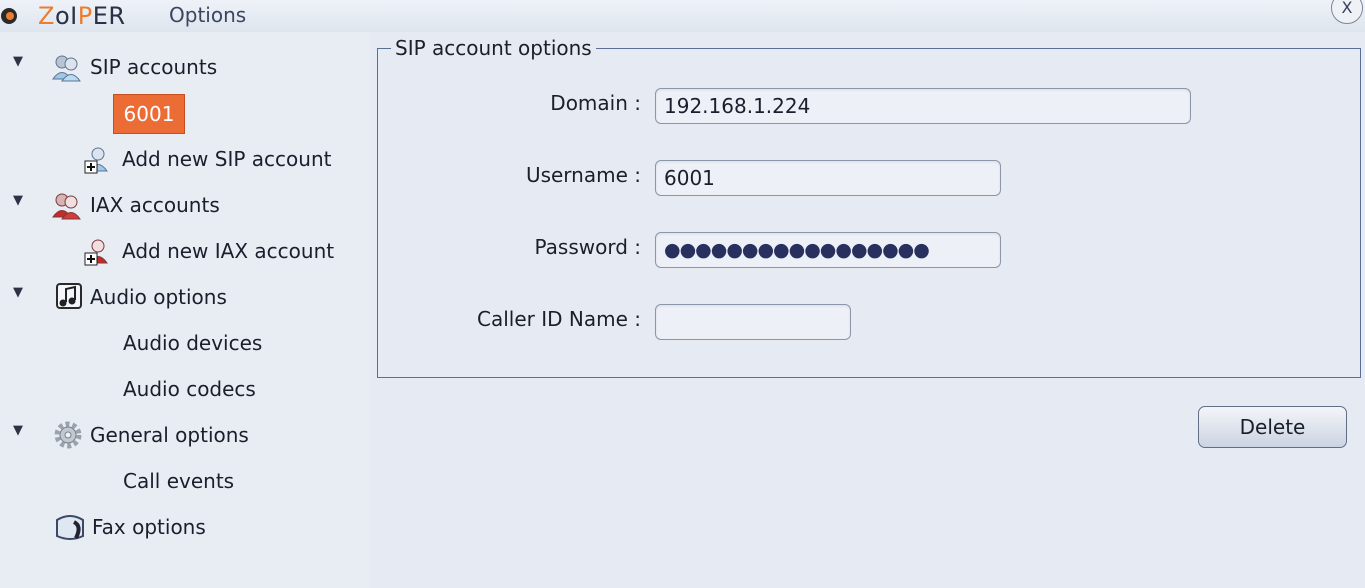  I want to click on username-label: Username :, so click(583, 175).